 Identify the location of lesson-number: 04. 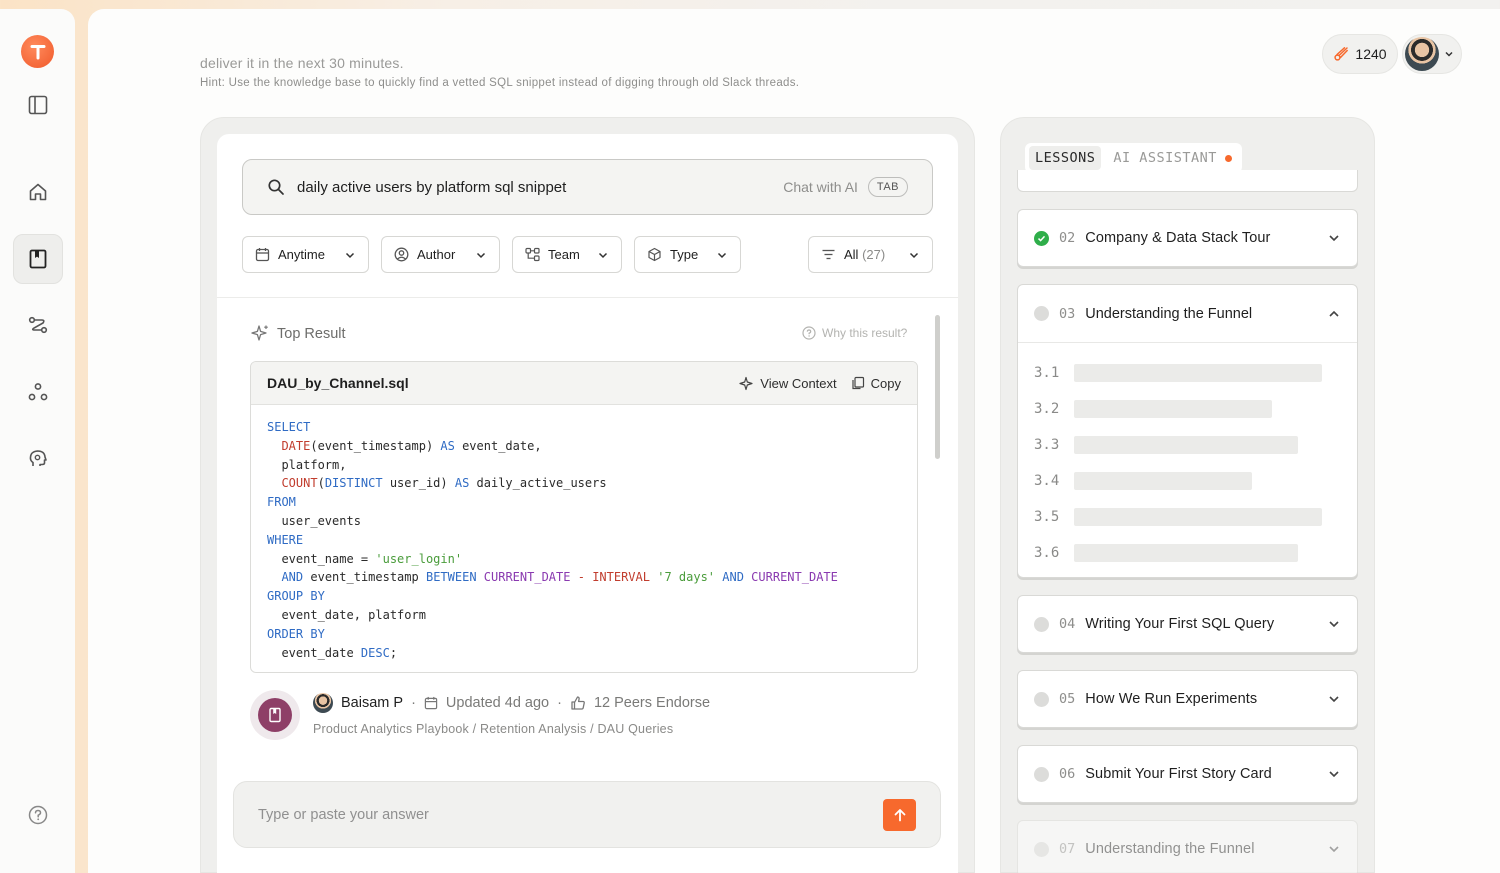
(1067, 624).